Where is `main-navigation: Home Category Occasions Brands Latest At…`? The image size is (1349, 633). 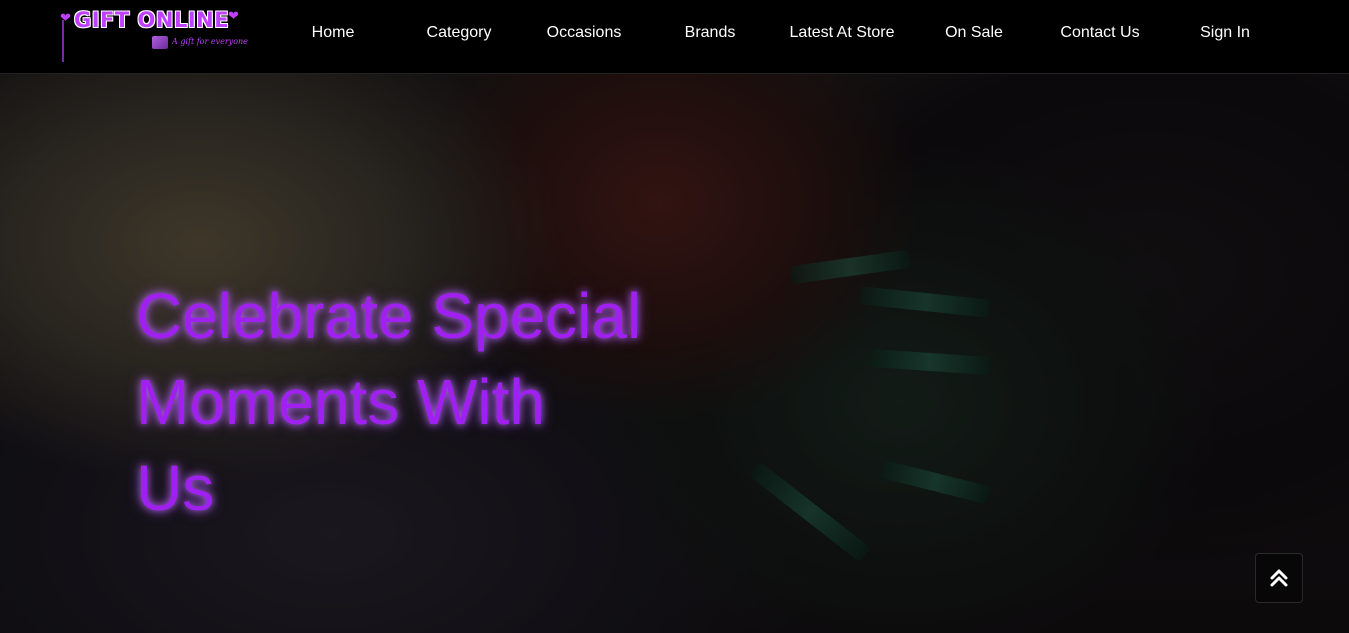
main-navigation: Home Category Occasions Brands Latest At… is located at coordinates (780, 35).